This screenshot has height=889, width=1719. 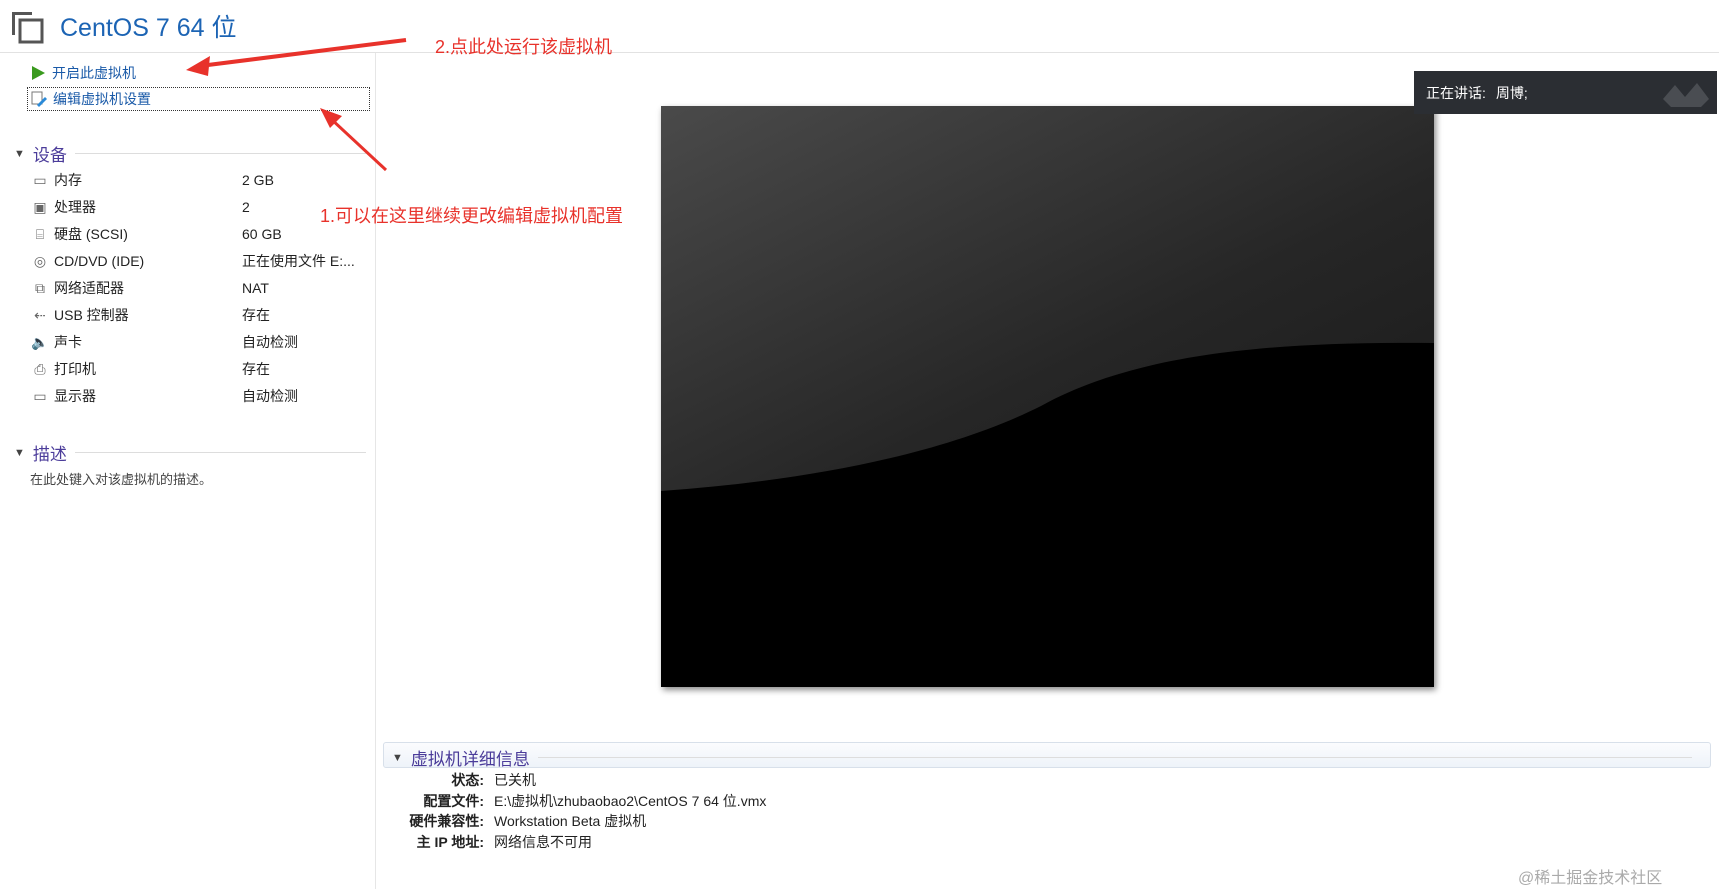 I want to click on description-section-header: ▼ 描述, so click(x=190, y=452).